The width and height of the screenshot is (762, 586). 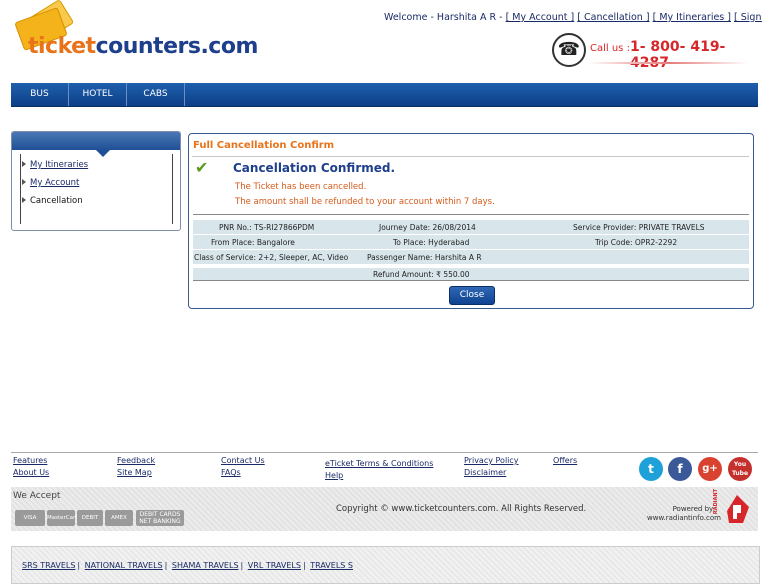 I want to click on sidebar-item-label: Cancellation, so click(x=56, y=201).